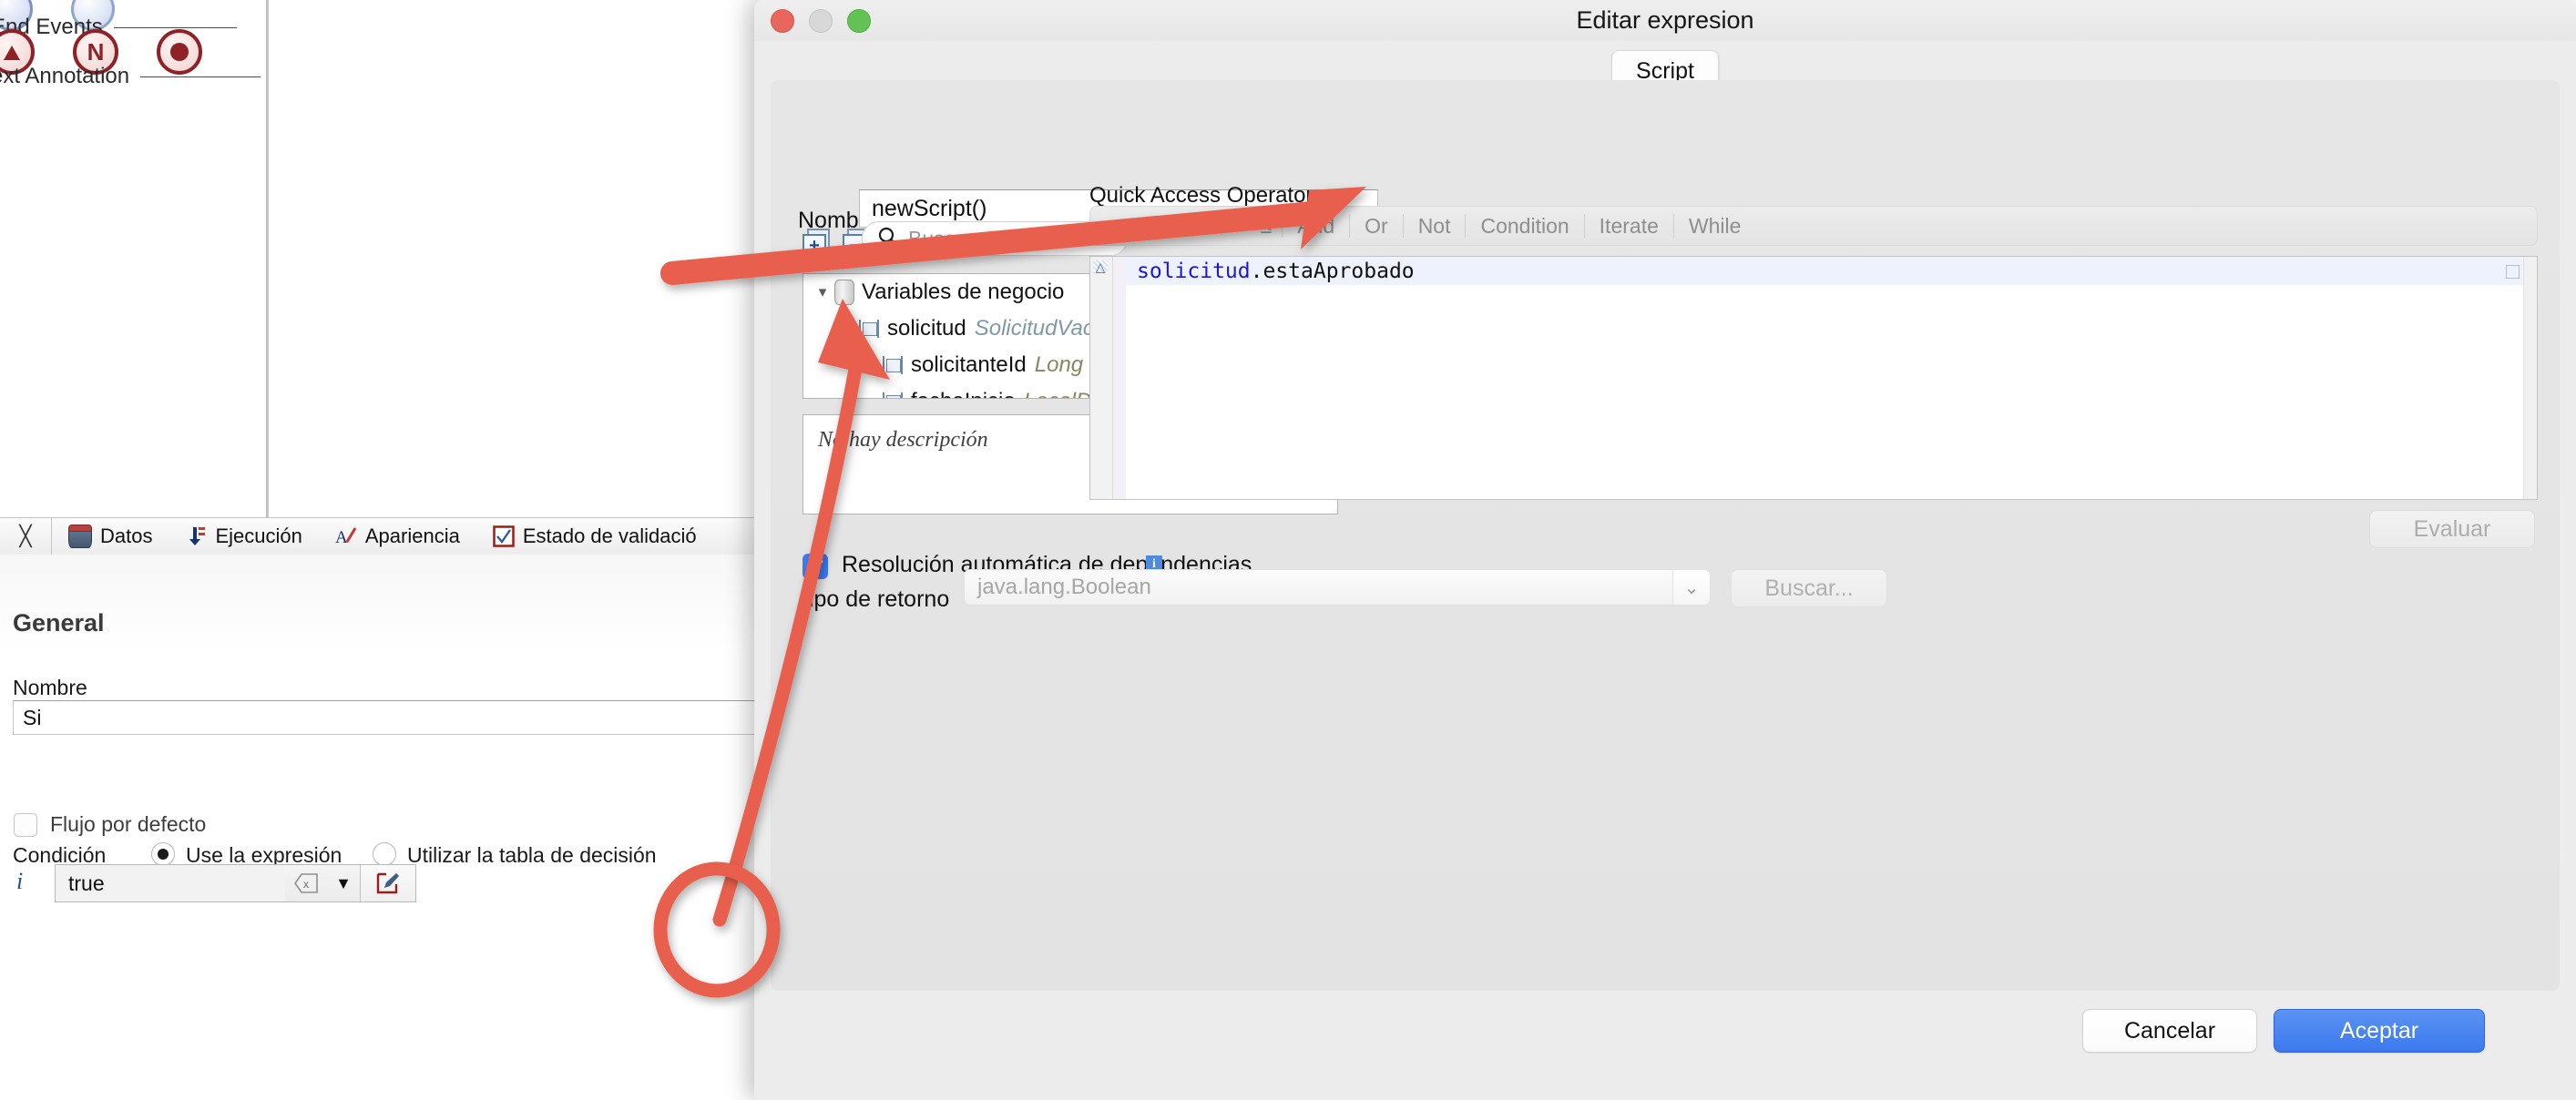 The image size is (2576, 1100). I want to click on quick-access-title: Quick Access Operators, so click(1206, 195).